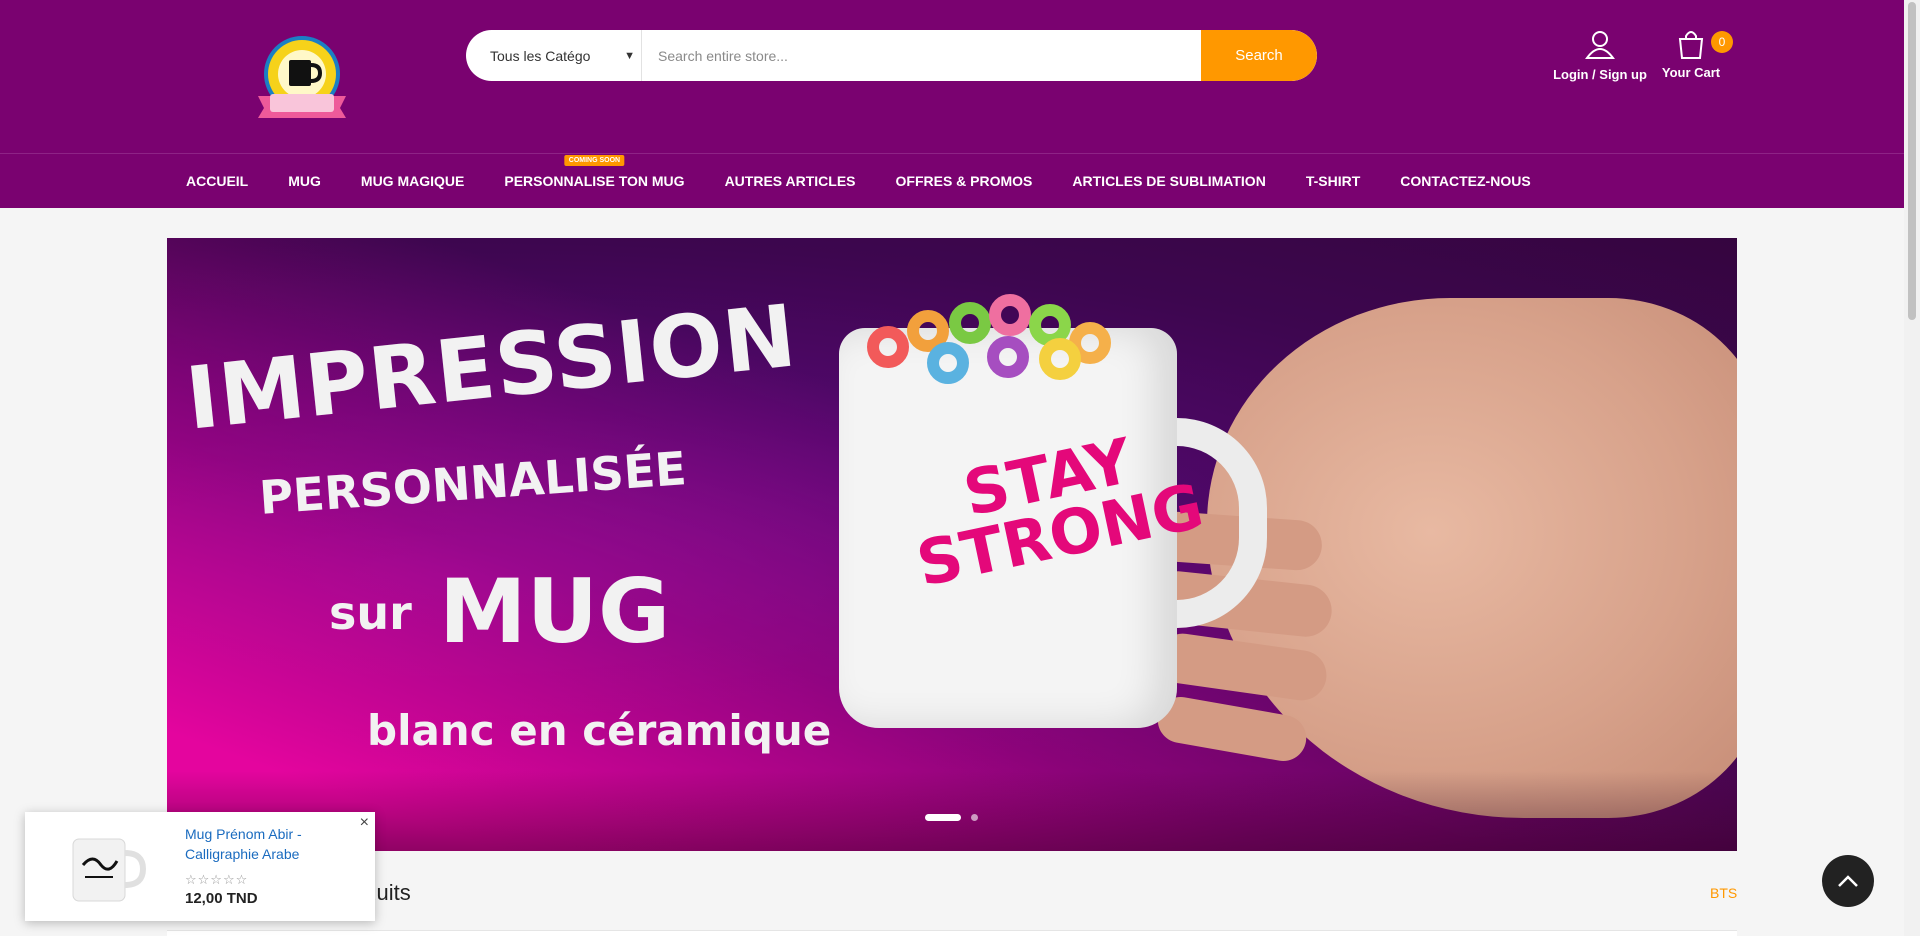  I want to click on back-to-top-button, so click(1848, 881).